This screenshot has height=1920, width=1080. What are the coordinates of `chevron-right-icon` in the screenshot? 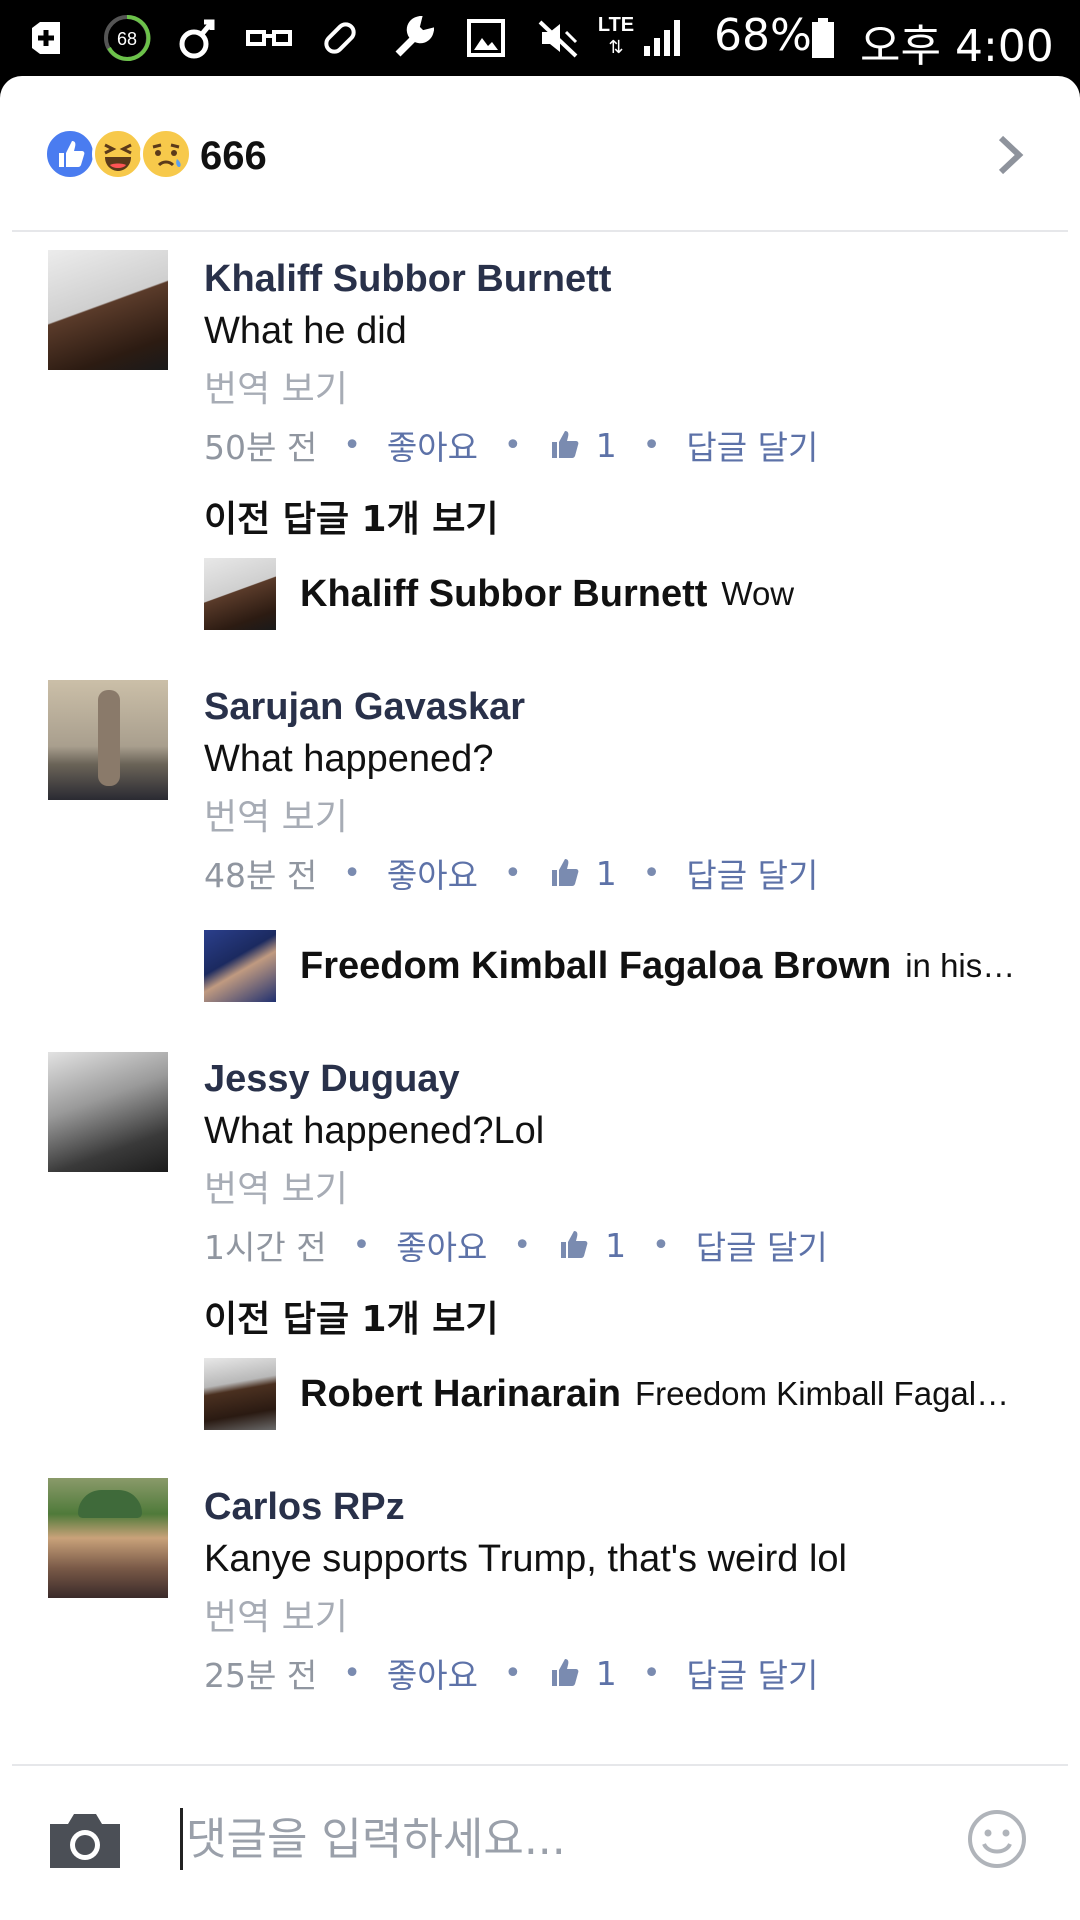 It's located at (1010, 155).